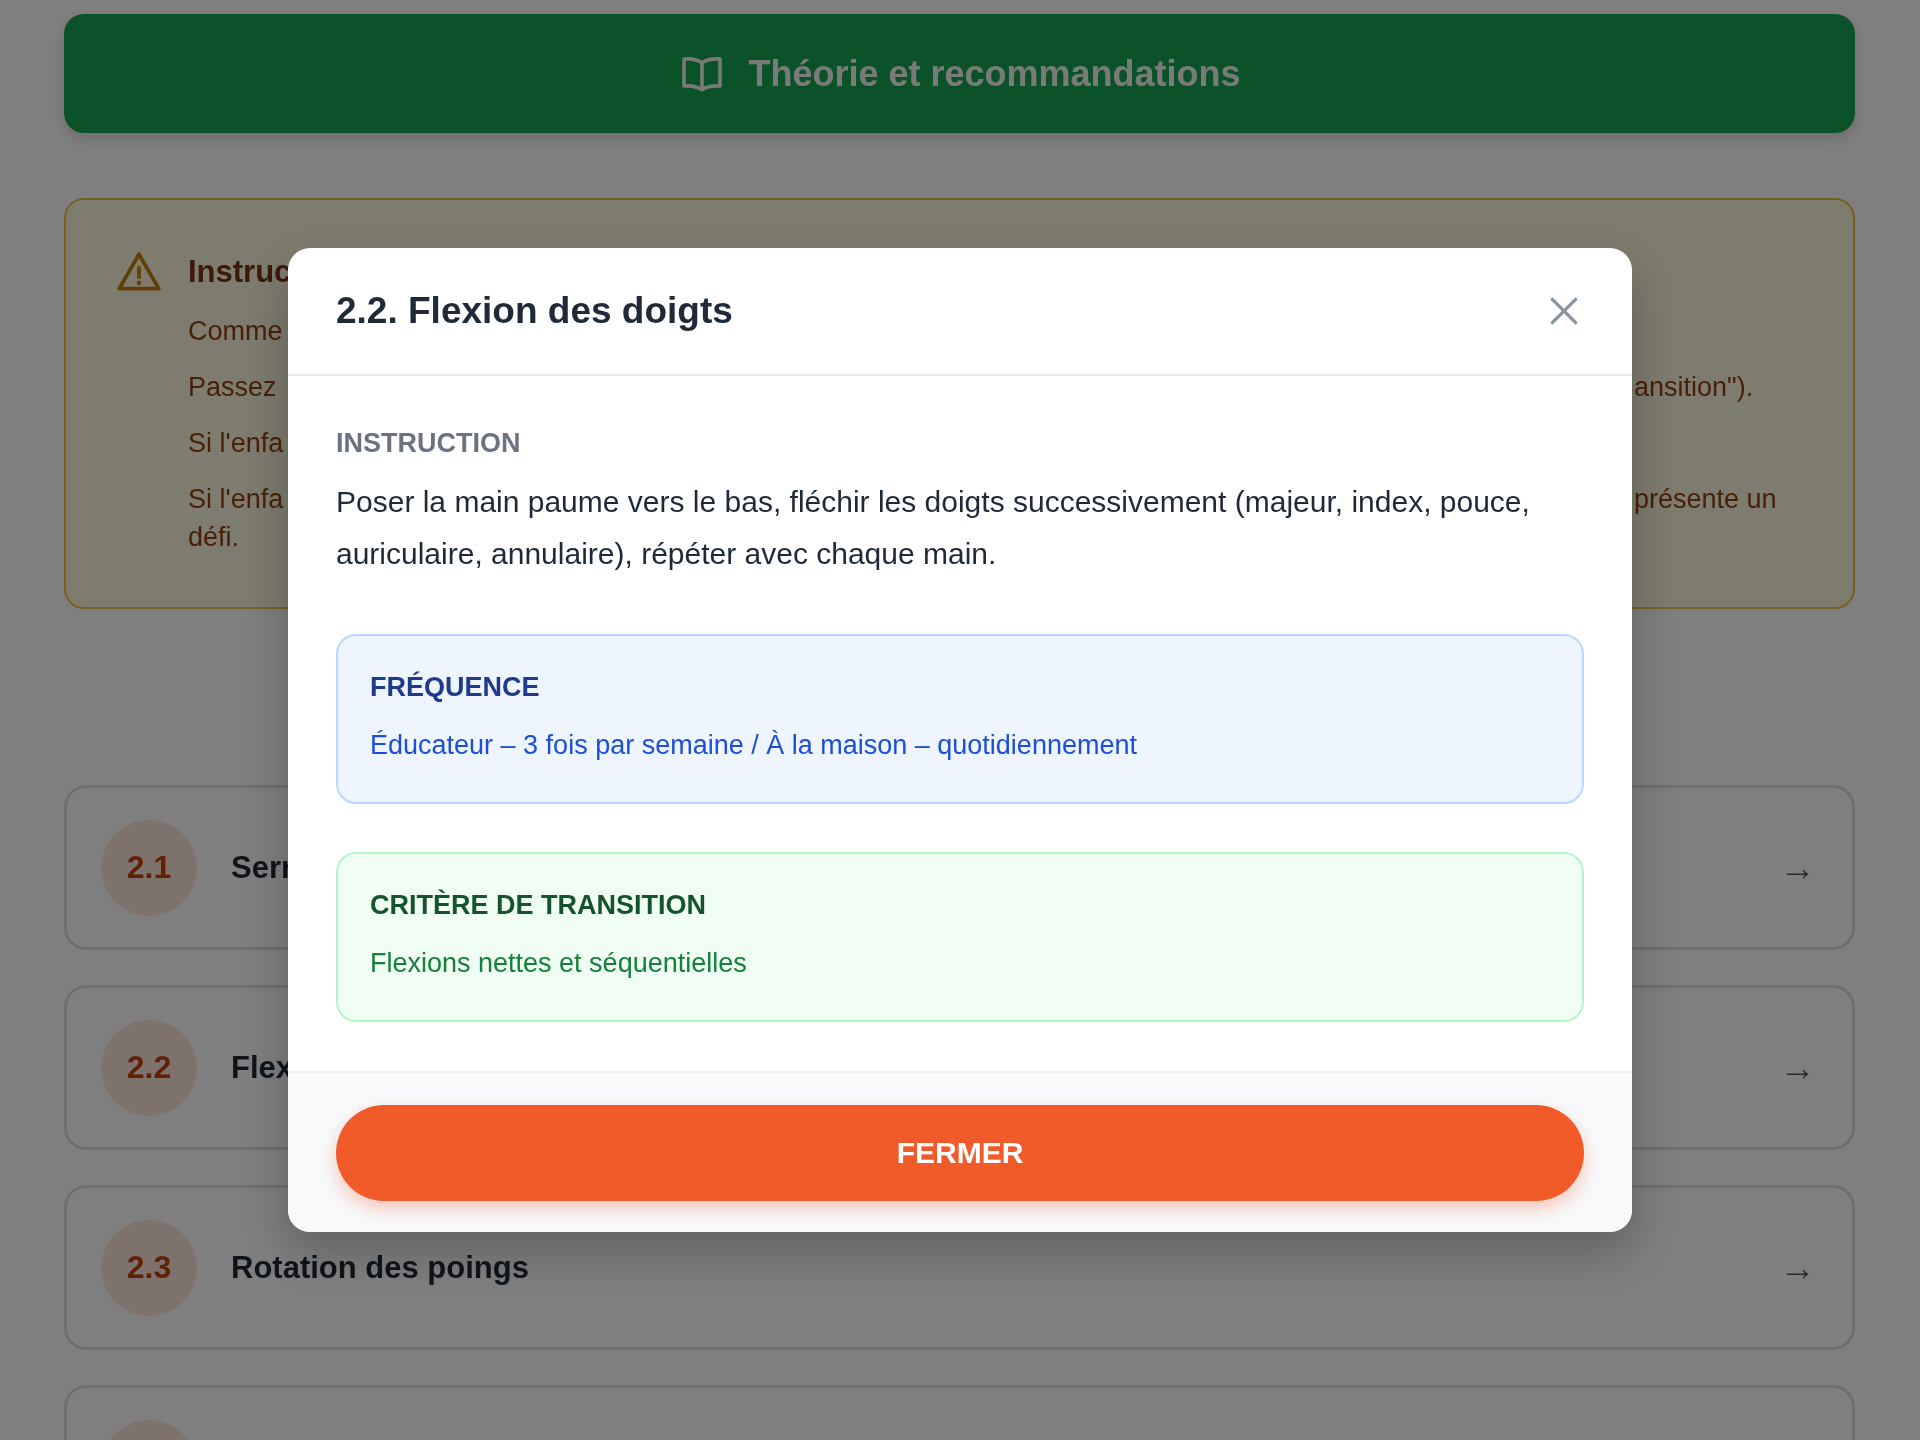  What do you see at coordinates (149, 1067) in the screenshot?
I see `number-badge: 2.2` at bounding box center [149, 1067].